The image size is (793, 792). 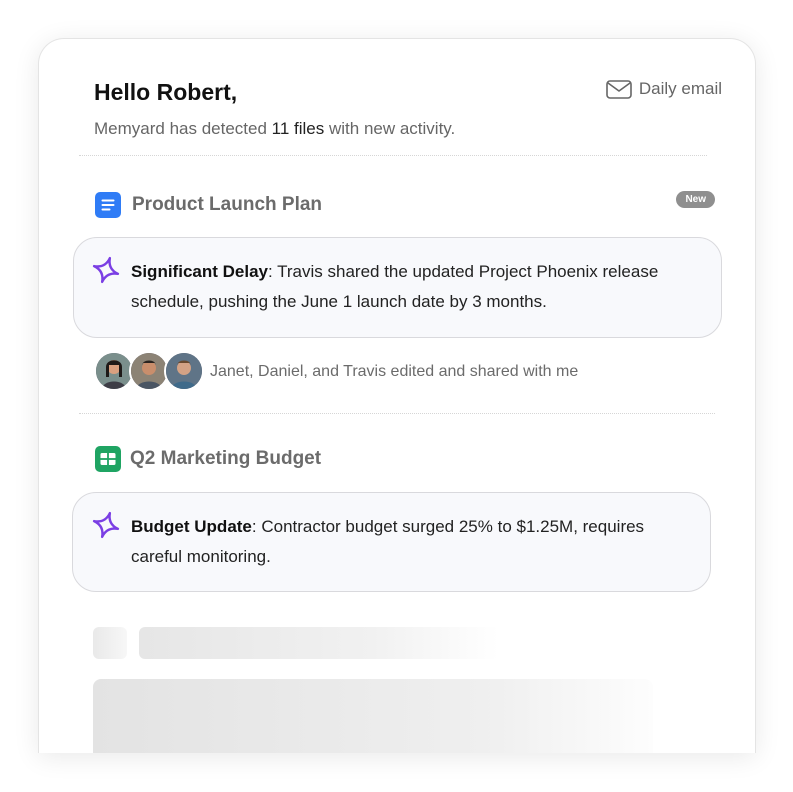 I want to click on insight-title: Significant Delay, so click(x=199, y=271).